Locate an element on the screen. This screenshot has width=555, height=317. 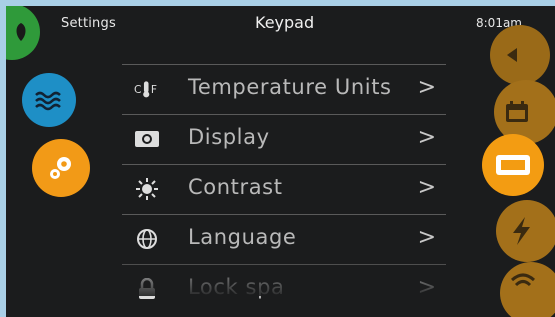
menu-item-language: Language > is located at coordinates (284, 239).